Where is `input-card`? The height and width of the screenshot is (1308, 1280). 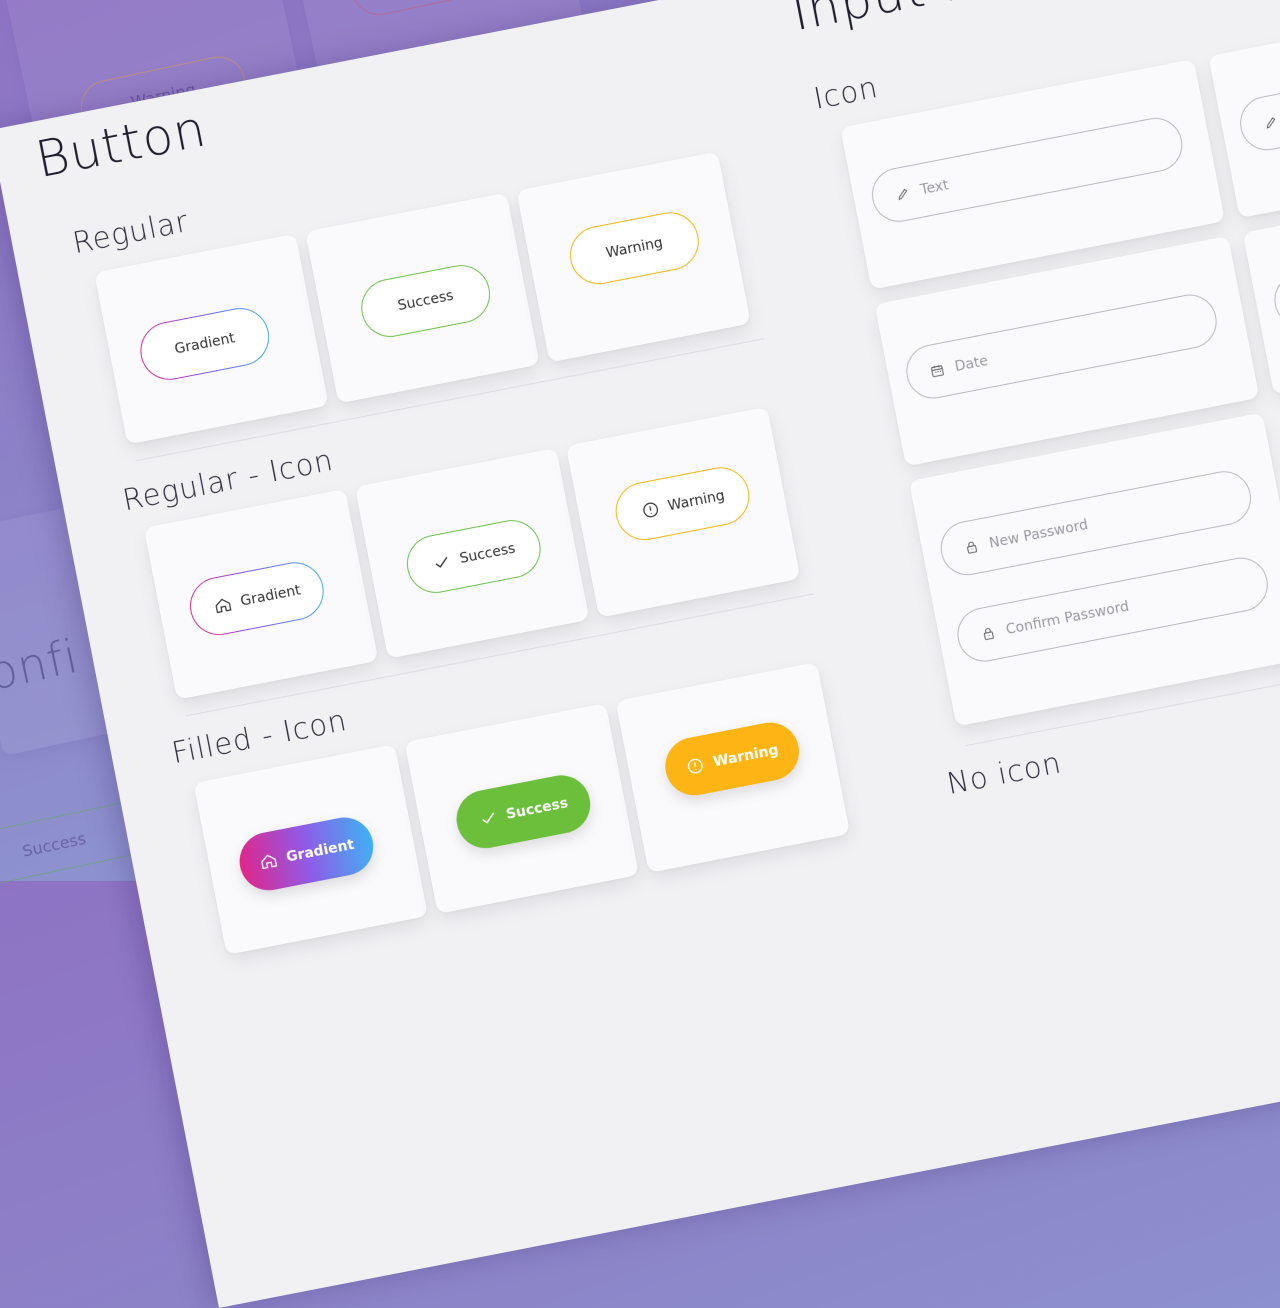 input-card is located at coordinates (1244, 109).